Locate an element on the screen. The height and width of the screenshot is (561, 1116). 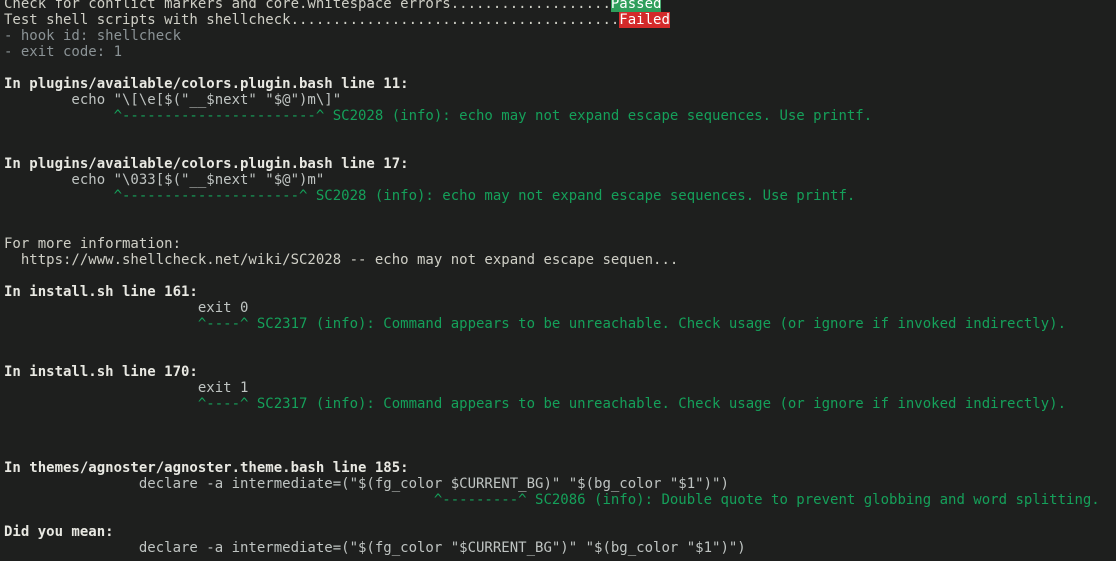
terminal-text: echo "\033[$("__$next" "$@")m" is located at coordinates (164, 180).